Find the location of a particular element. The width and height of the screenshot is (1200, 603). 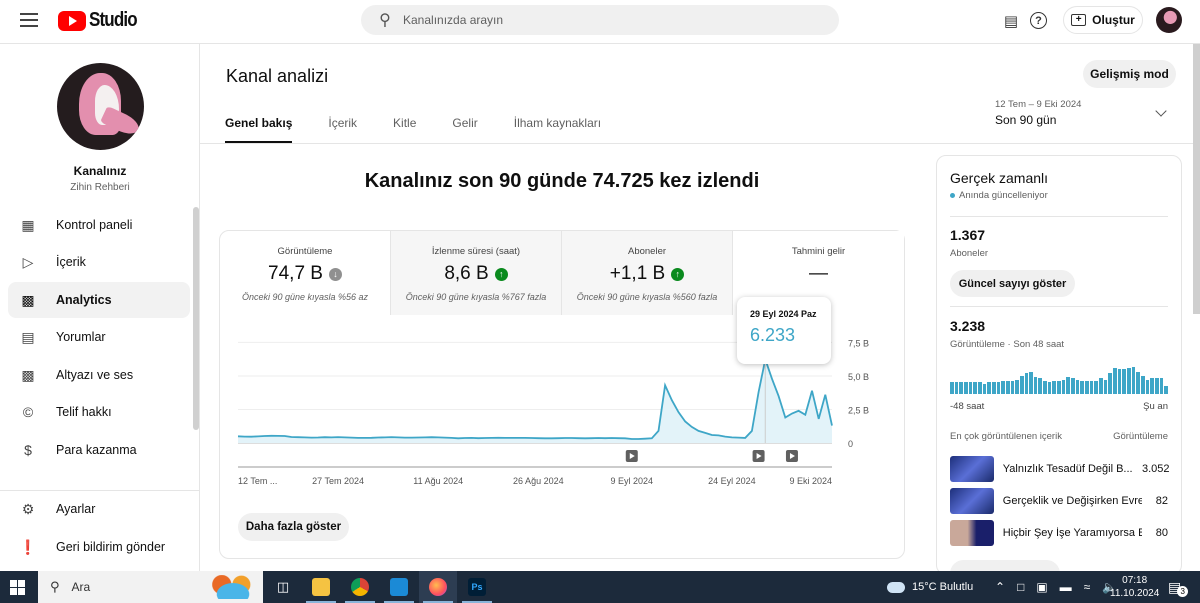

account-avatar is located at coordinates (1169, 20).